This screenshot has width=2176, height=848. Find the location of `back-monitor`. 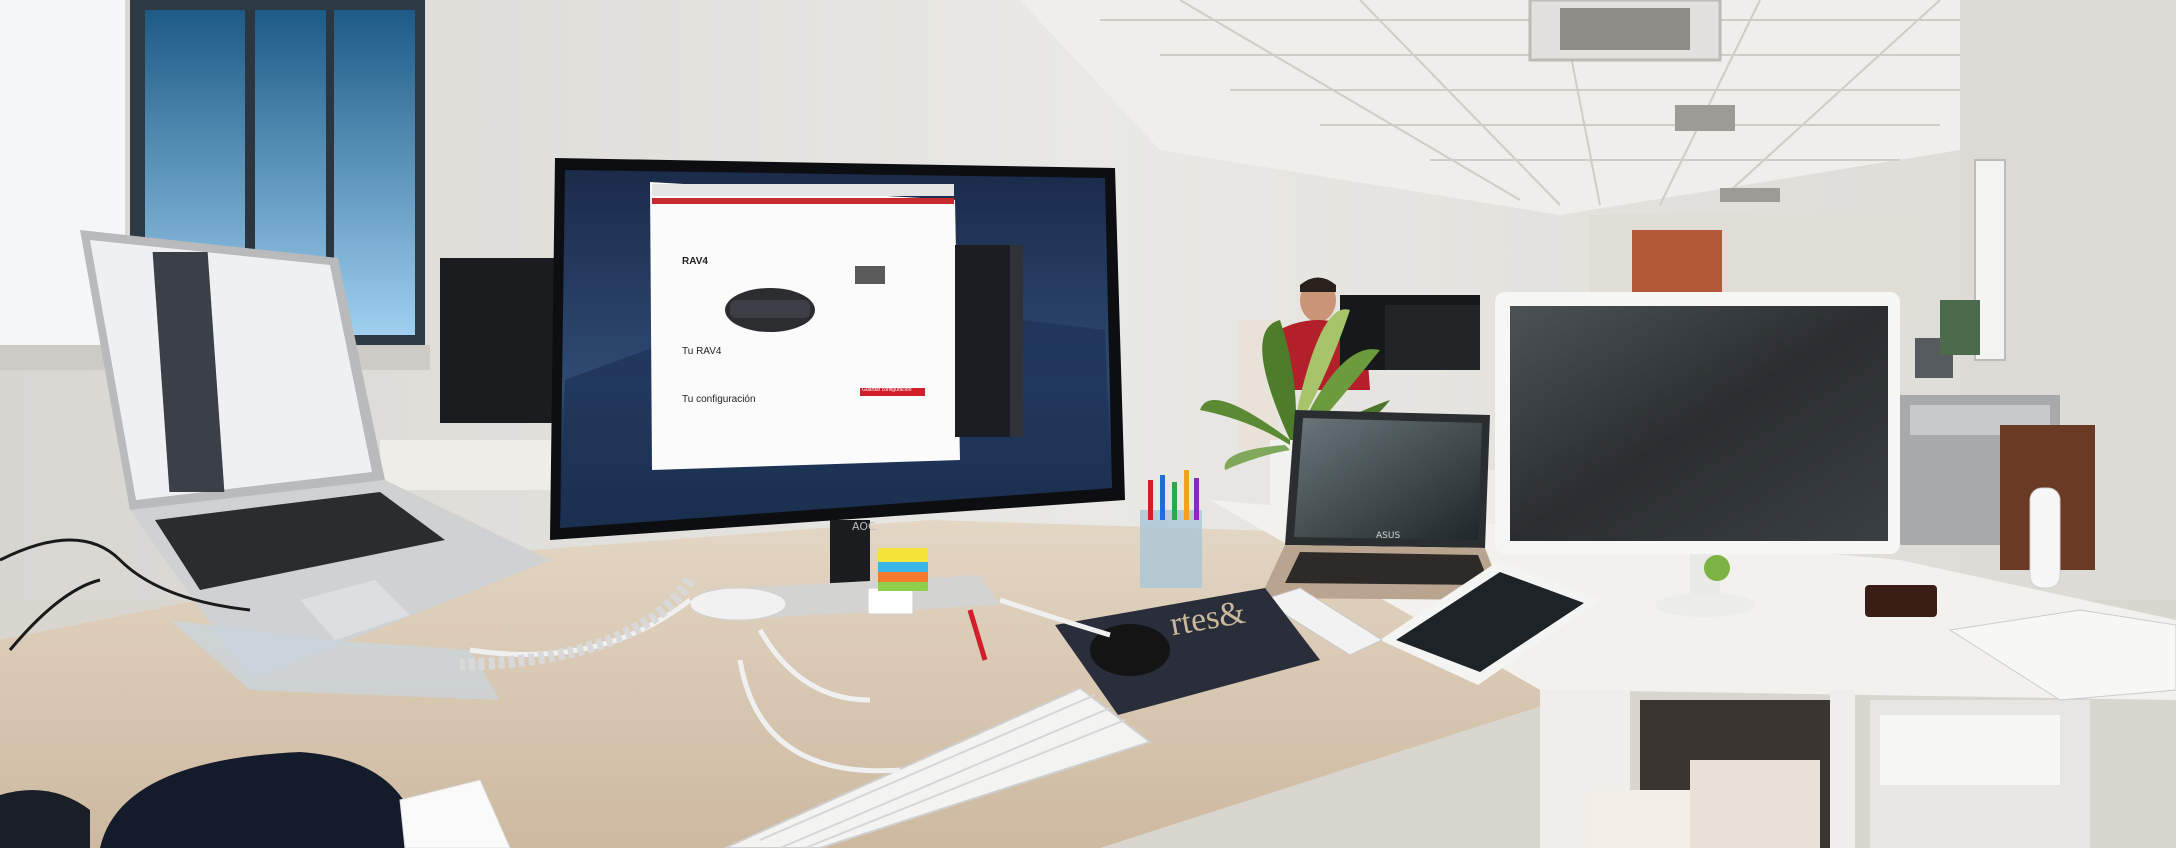

back-monitor is located at coordinates (500, 340).